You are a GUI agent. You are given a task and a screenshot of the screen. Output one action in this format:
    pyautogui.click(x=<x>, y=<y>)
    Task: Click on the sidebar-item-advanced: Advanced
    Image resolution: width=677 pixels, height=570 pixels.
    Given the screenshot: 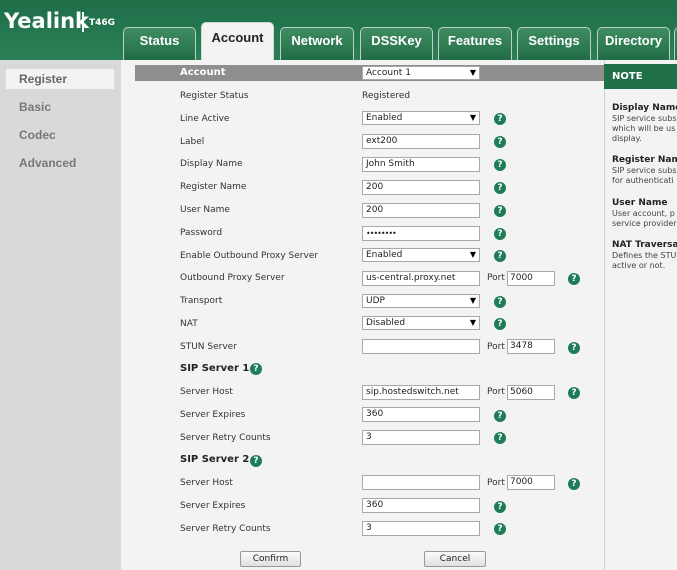 What is the action you would take?
    pyautogui.click(x=60, y=163)
    